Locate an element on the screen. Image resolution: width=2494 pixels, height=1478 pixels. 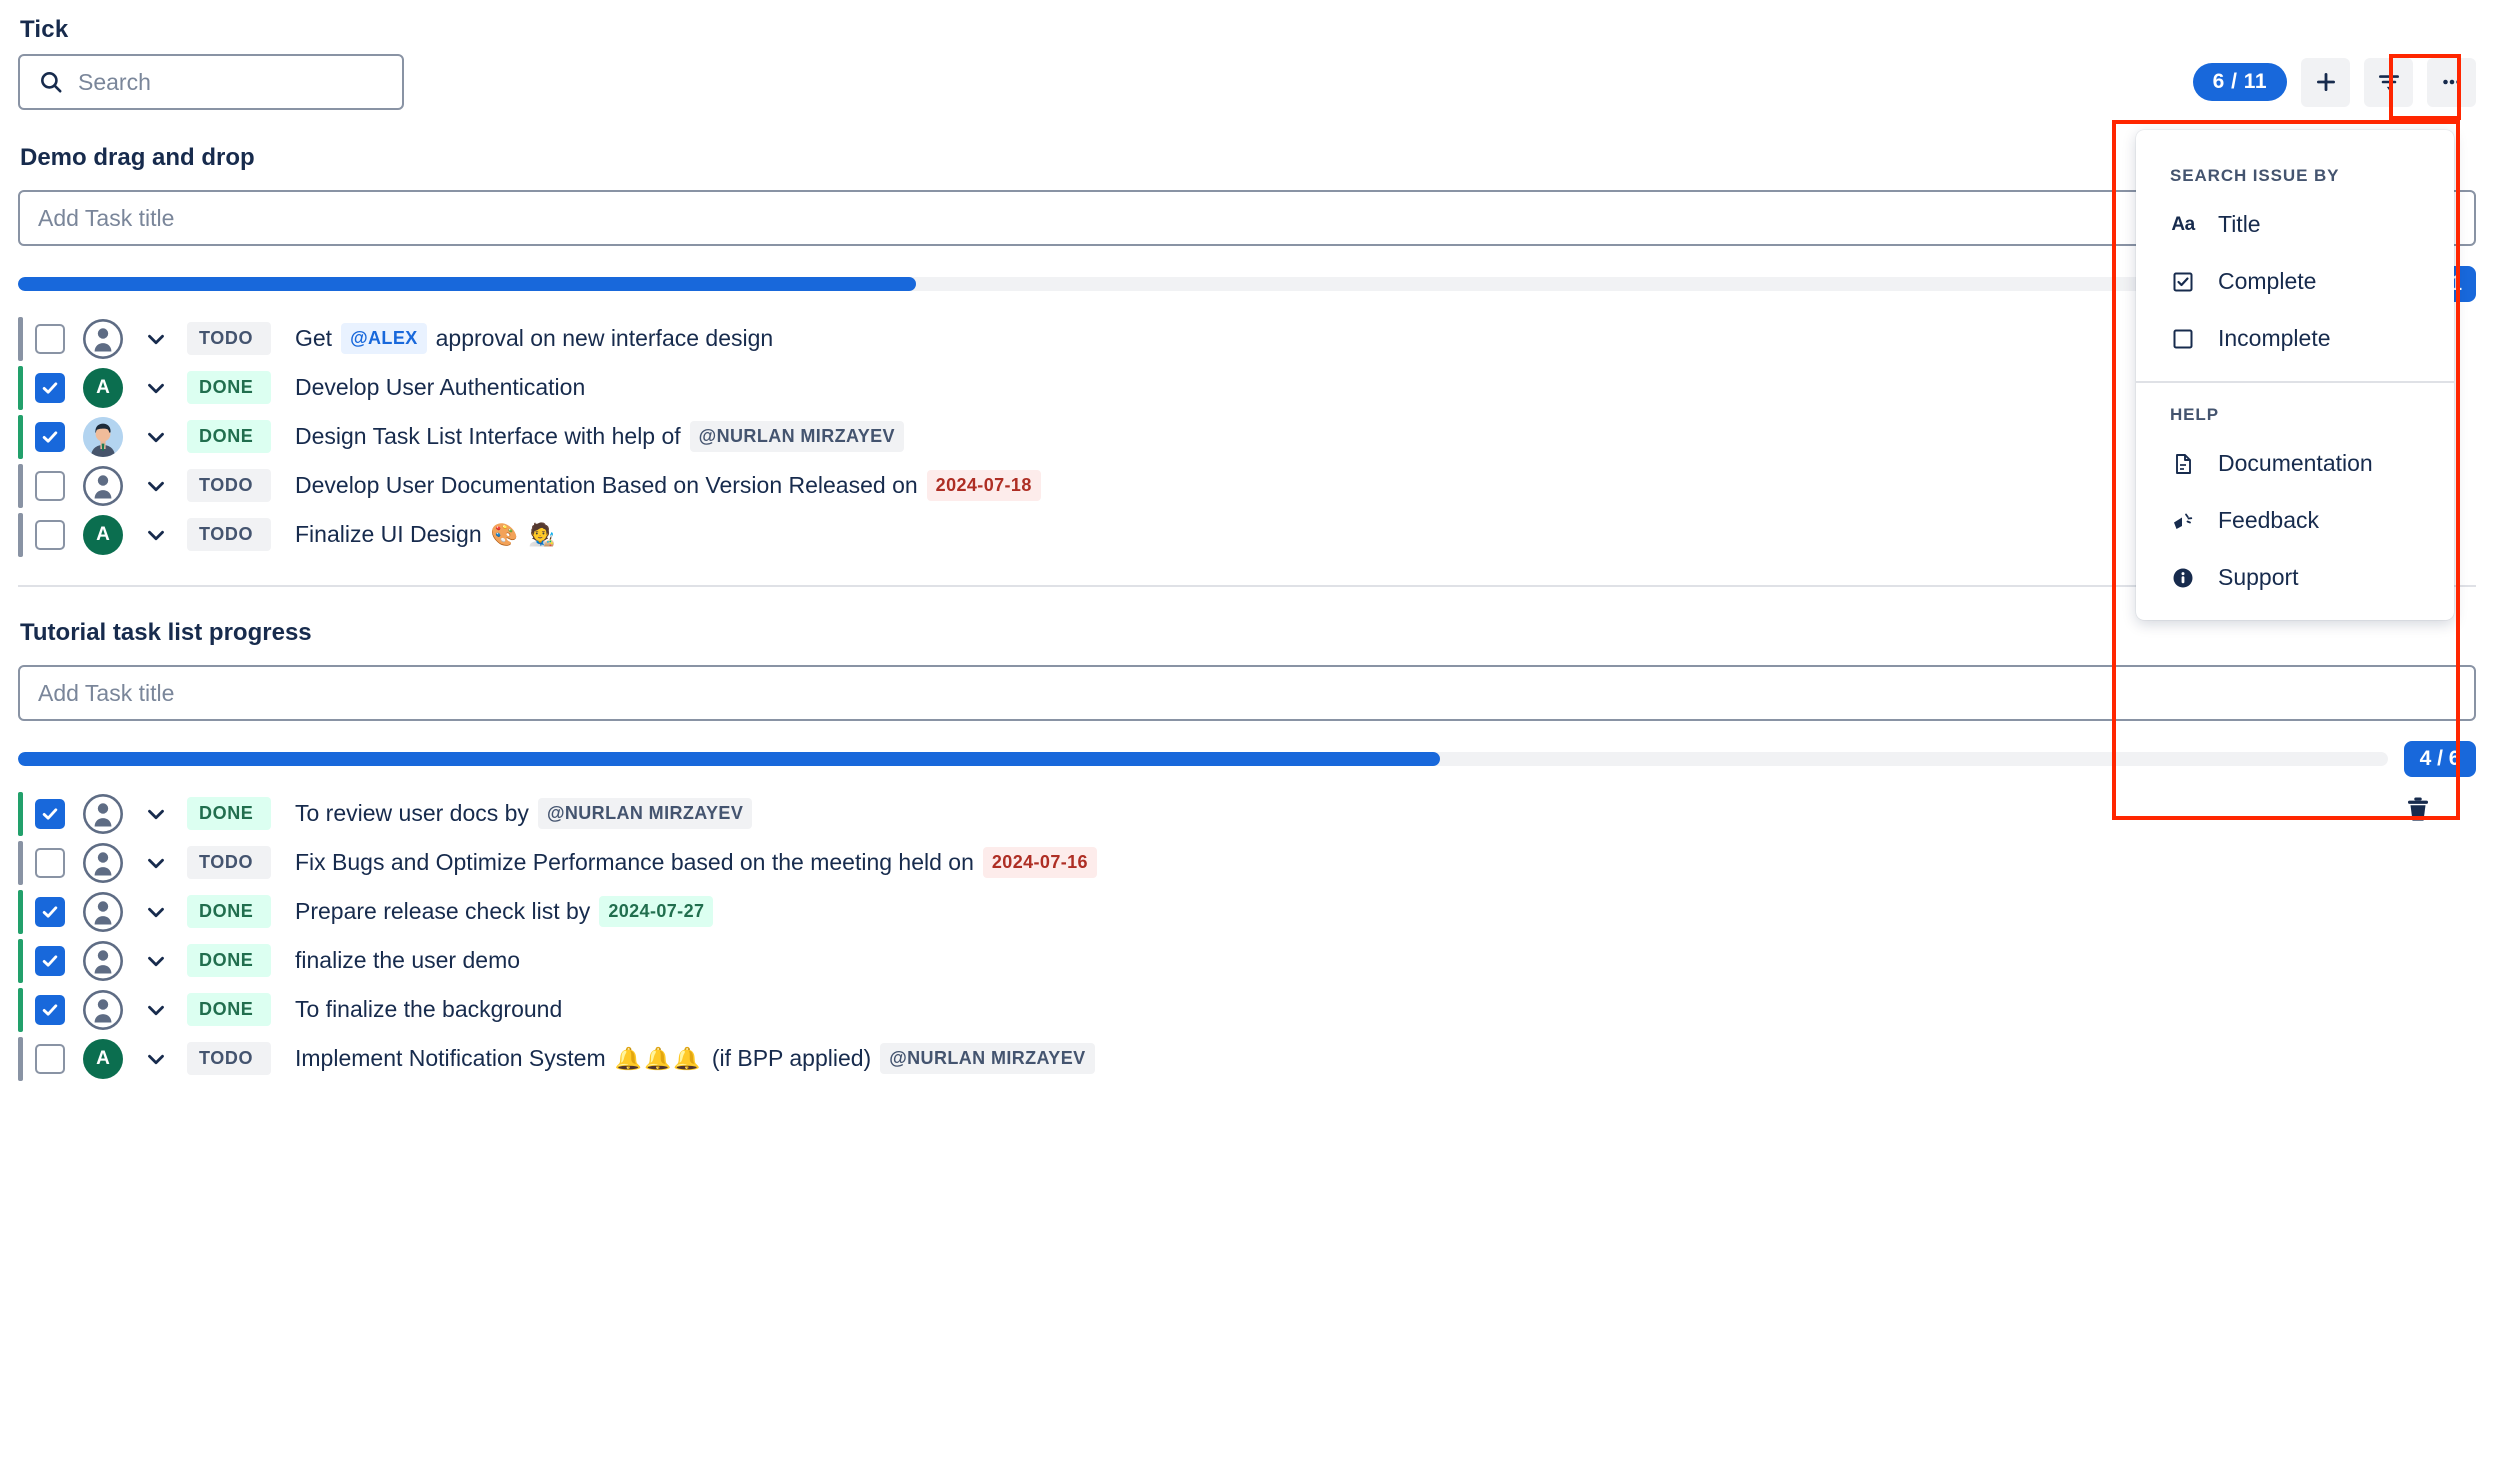
menu-item-support: Support is located at coordinates (2295, 577).